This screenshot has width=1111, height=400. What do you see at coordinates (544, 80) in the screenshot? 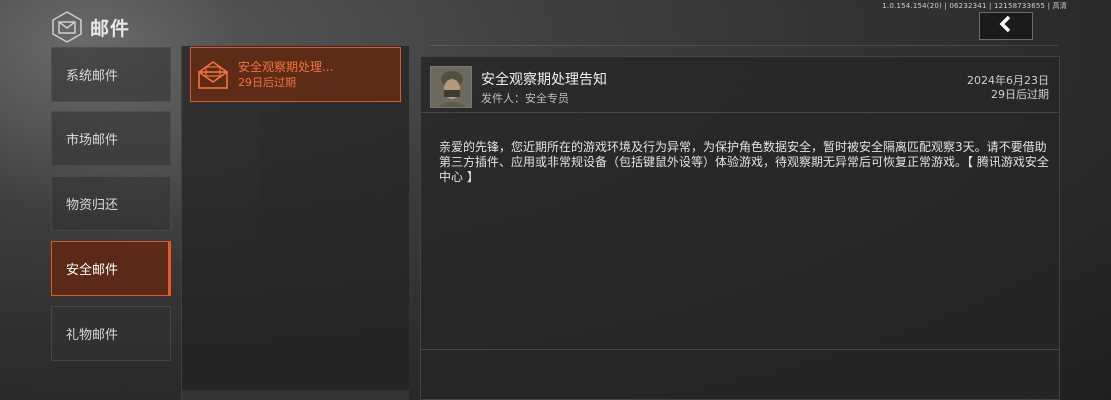
I see `mail-title: 安全观察期处理告知` at bounding box center [544, 80].